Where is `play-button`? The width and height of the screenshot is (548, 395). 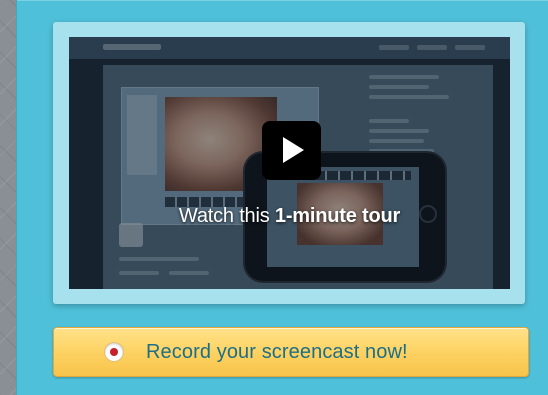
play-button is located at coordinates (291, 150).